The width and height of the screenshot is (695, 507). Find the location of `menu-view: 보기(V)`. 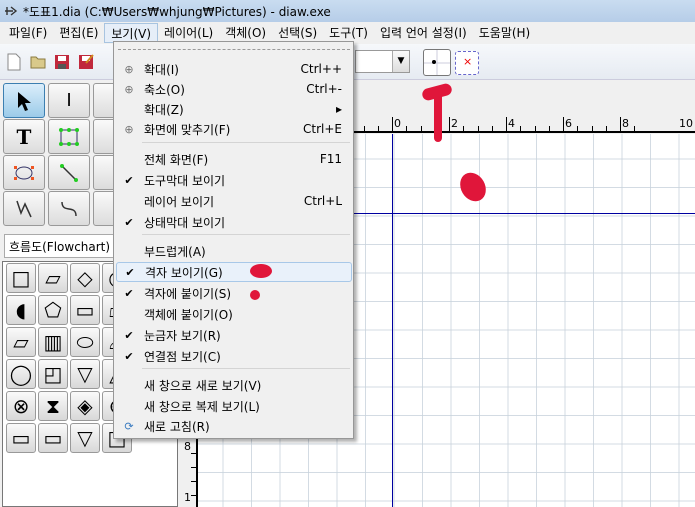

menu-view: 보기(V) is located at coordinates (131, 33).